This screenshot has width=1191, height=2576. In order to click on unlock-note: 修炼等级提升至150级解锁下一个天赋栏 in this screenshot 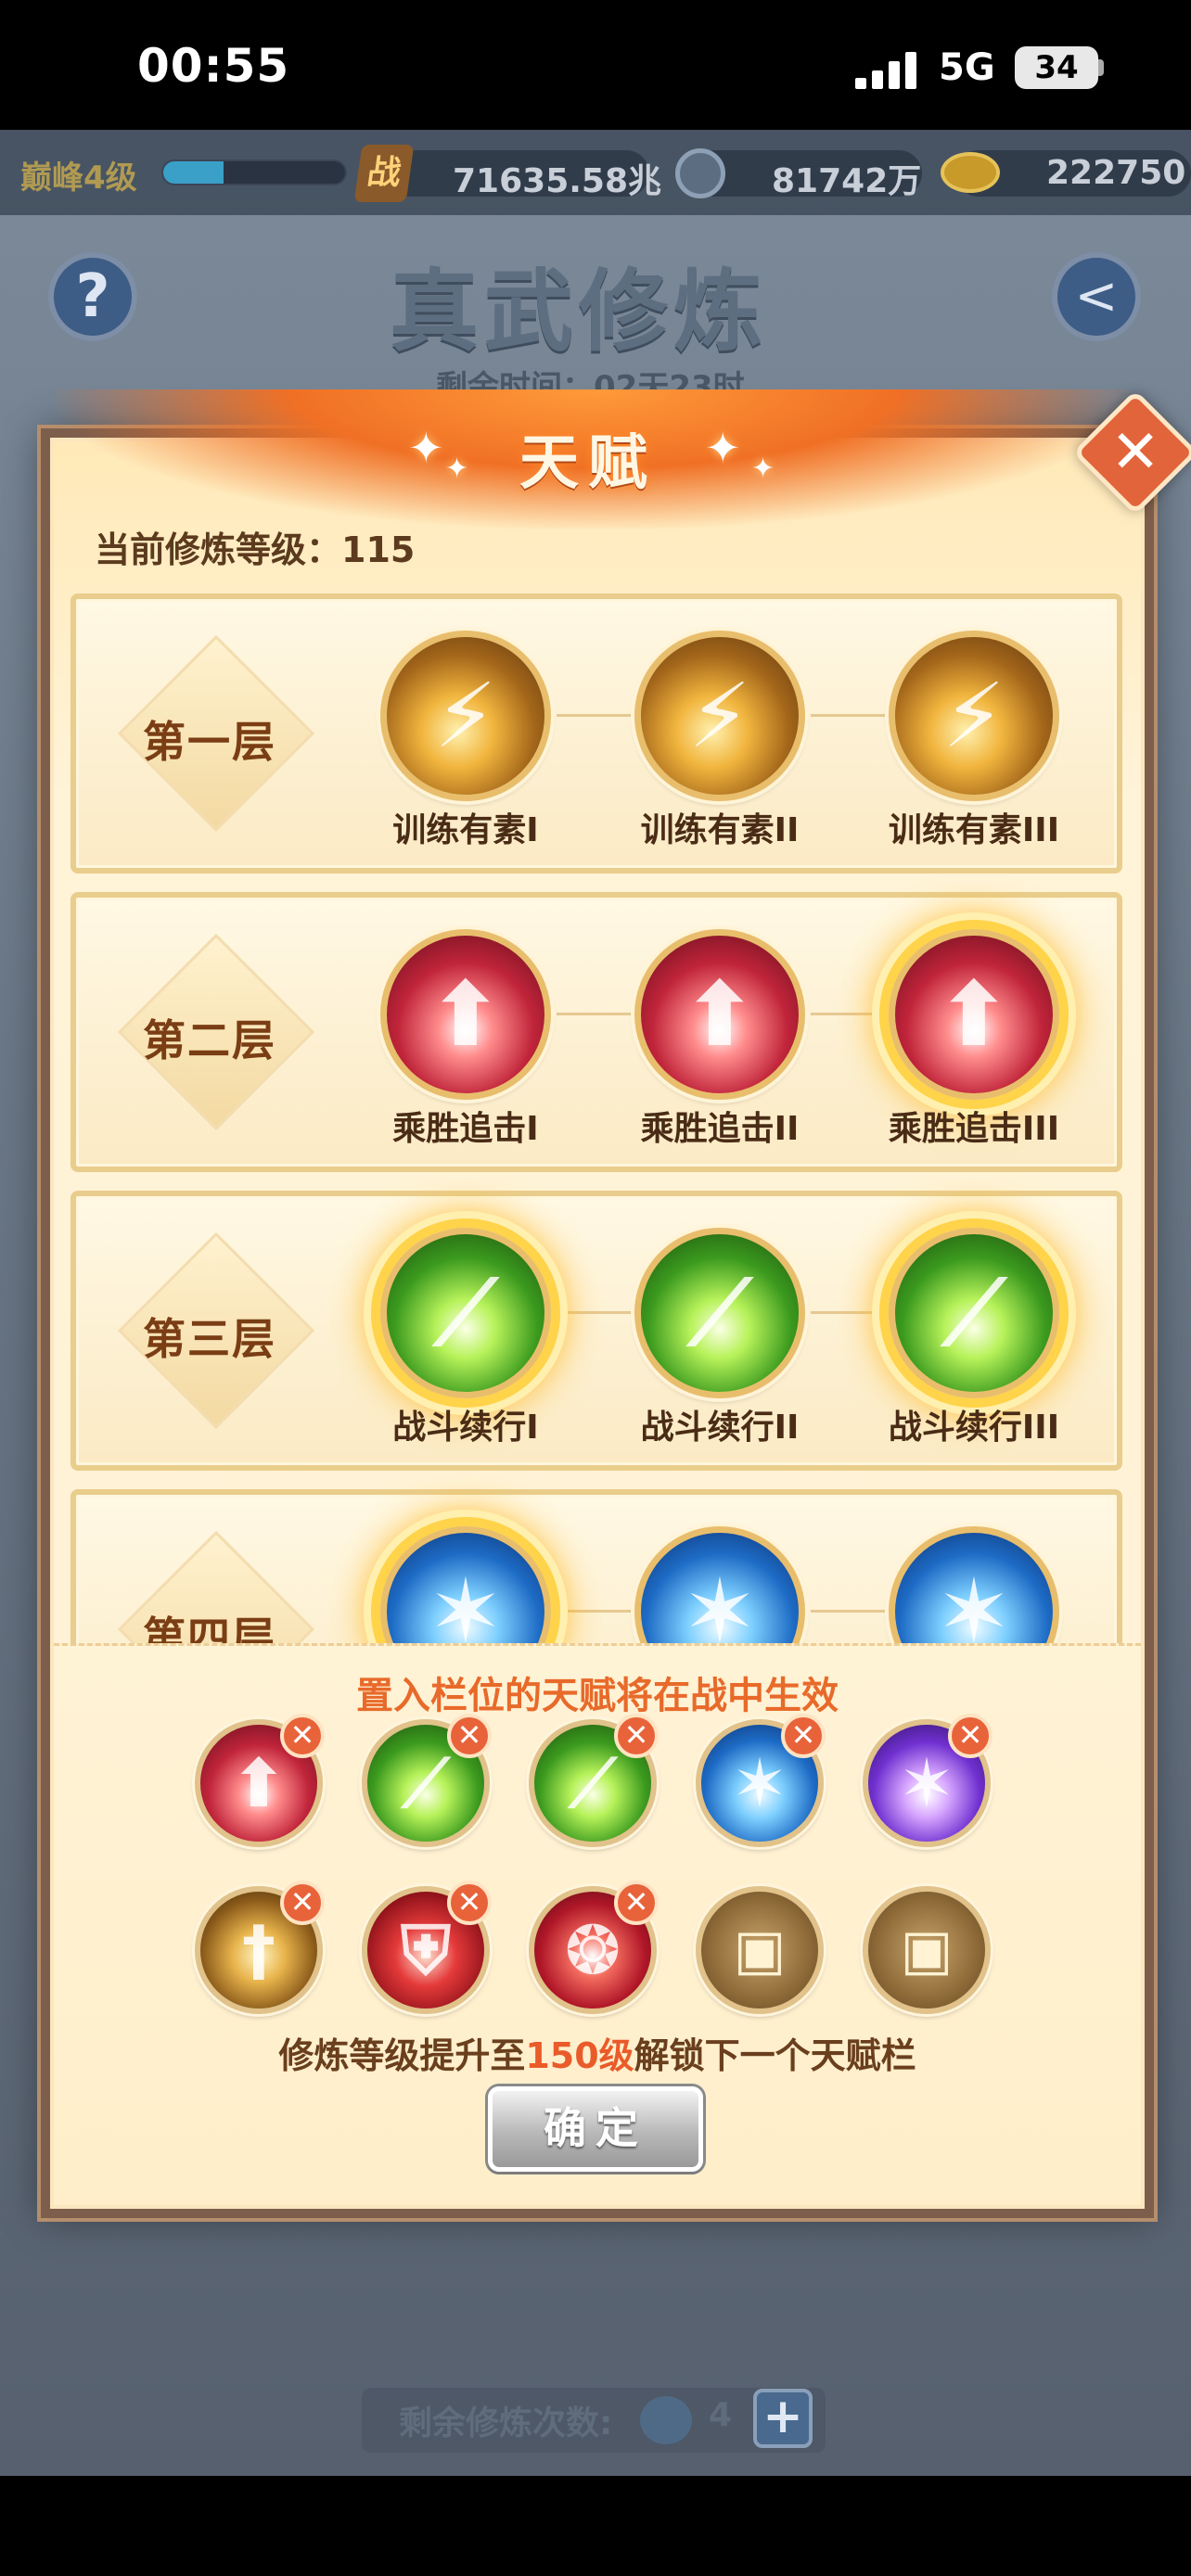, I will do `click(597, 2052)`.